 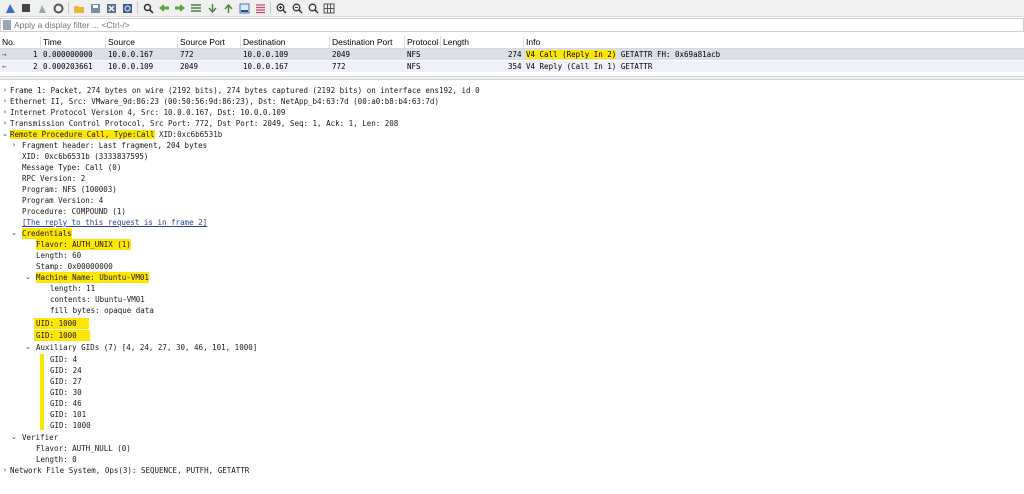 I want to click on column-header-destination-port: Destination Port, so click(x=362, y=42).